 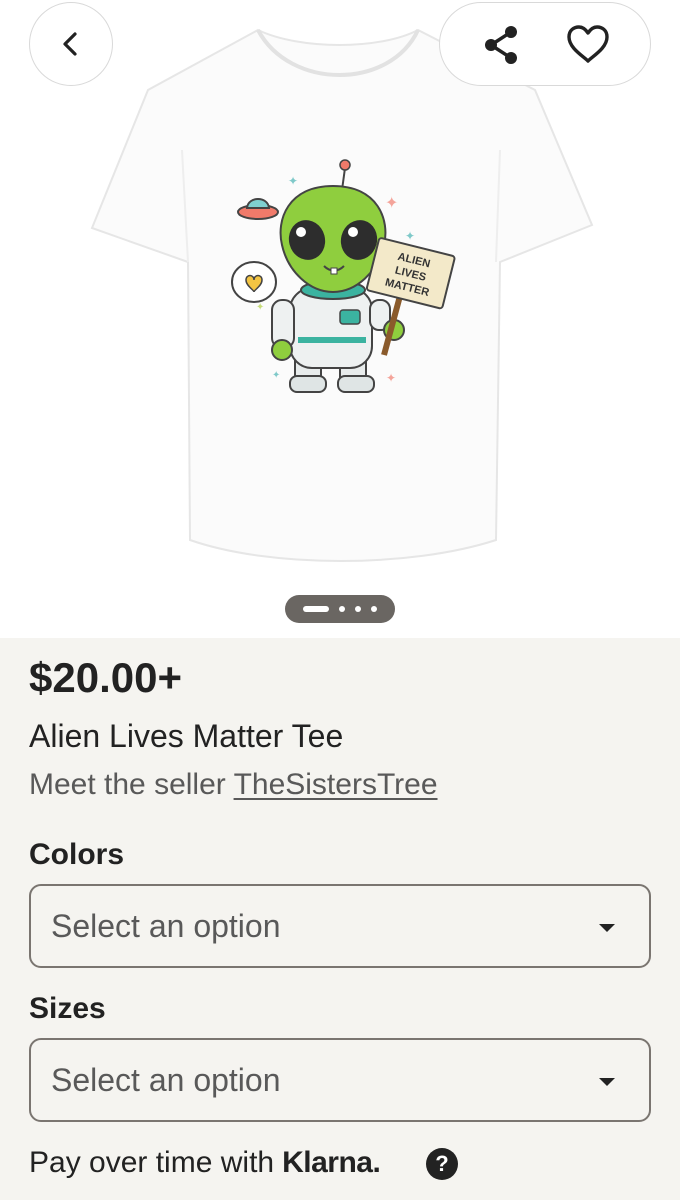 I want to click on question-circle-icon: ?, so click(x=442, y=1164).